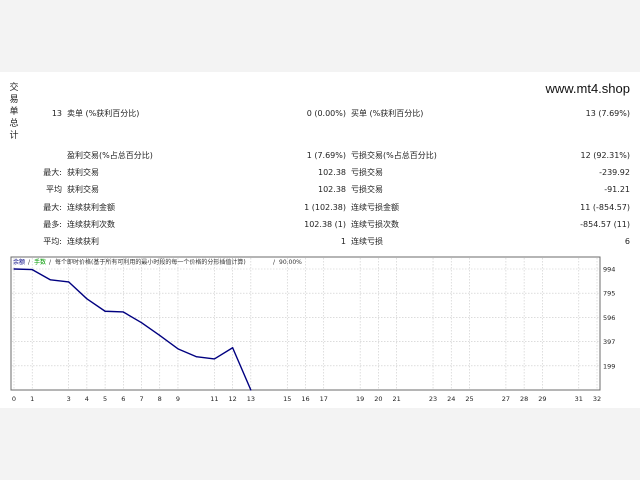 Image resolution: width=640 pixels, height=480 pixels. Describe the element at coordinates (332, 189) in the screenshot. I see `average-profit-value: 102.38` at that location.